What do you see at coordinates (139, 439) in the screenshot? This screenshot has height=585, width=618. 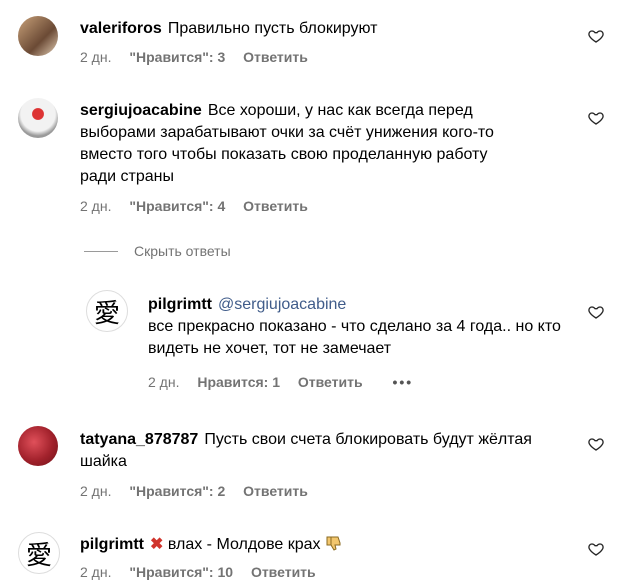 I see `comment-username: tatyana_878787` at bounding box center [139, 439].